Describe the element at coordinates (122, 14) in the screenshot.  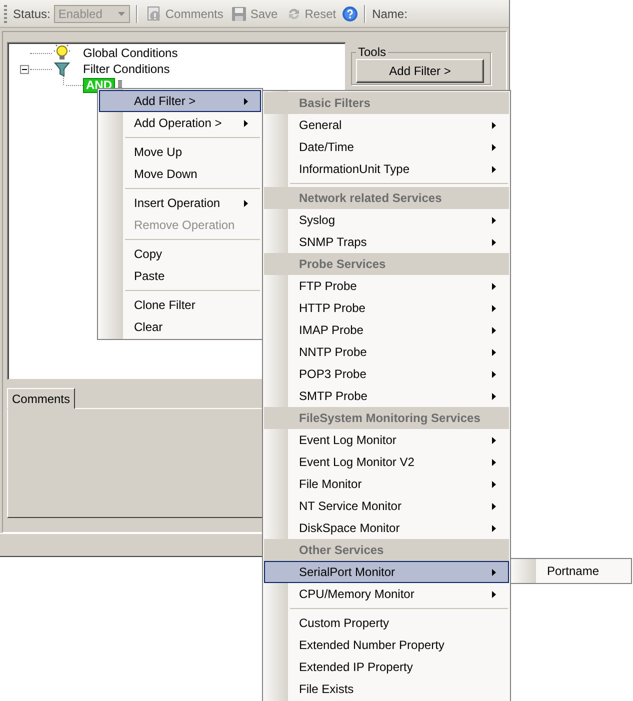
I see `caret-icon` at that location.